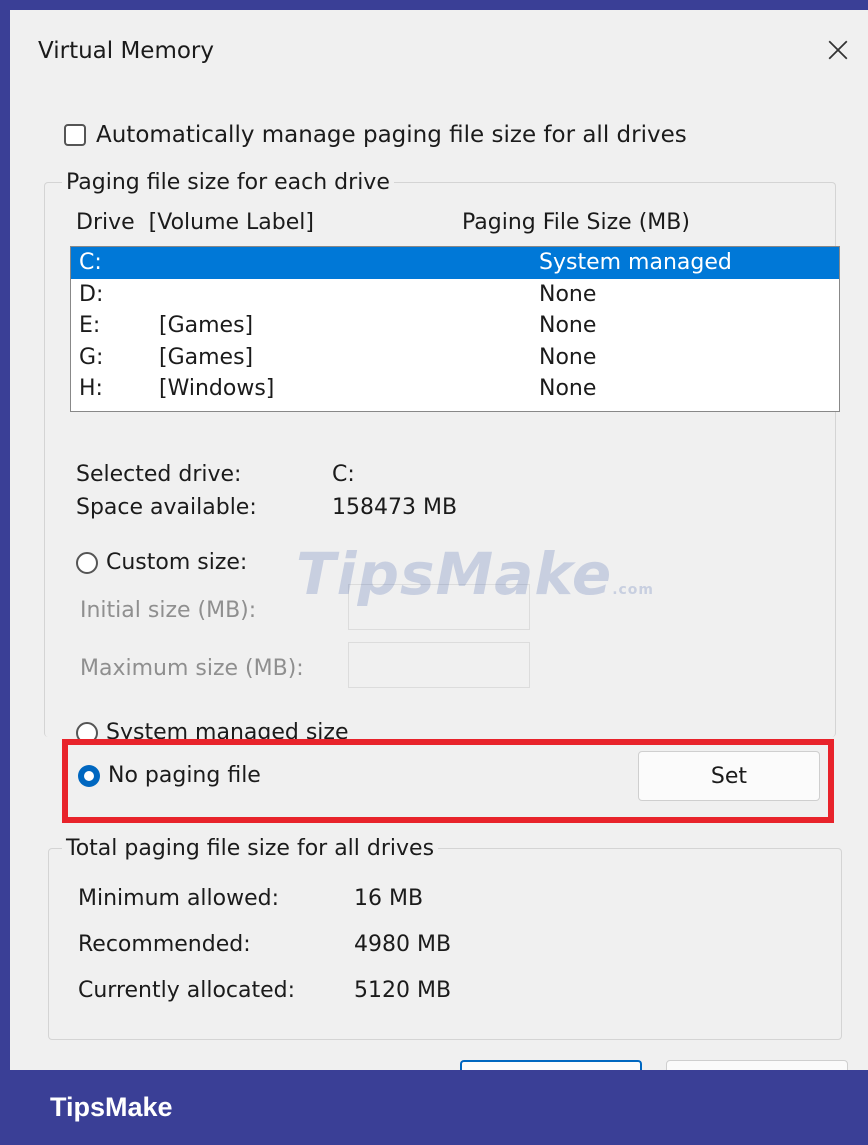  Describe the element at coordinates (111, 1107) in the screenshot. I see `footer-brand: TipsMake` at that location.